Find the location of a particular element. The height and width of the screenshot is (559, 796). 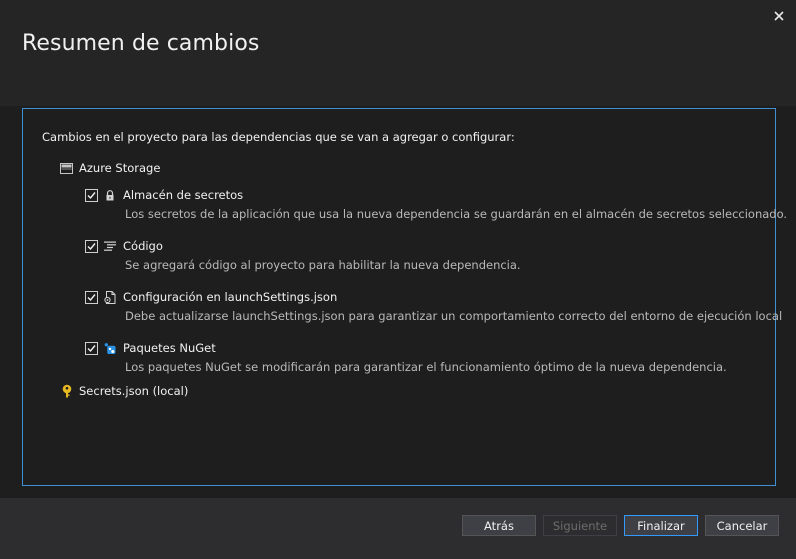

code-checkbox is located at coordinates (91, 246).